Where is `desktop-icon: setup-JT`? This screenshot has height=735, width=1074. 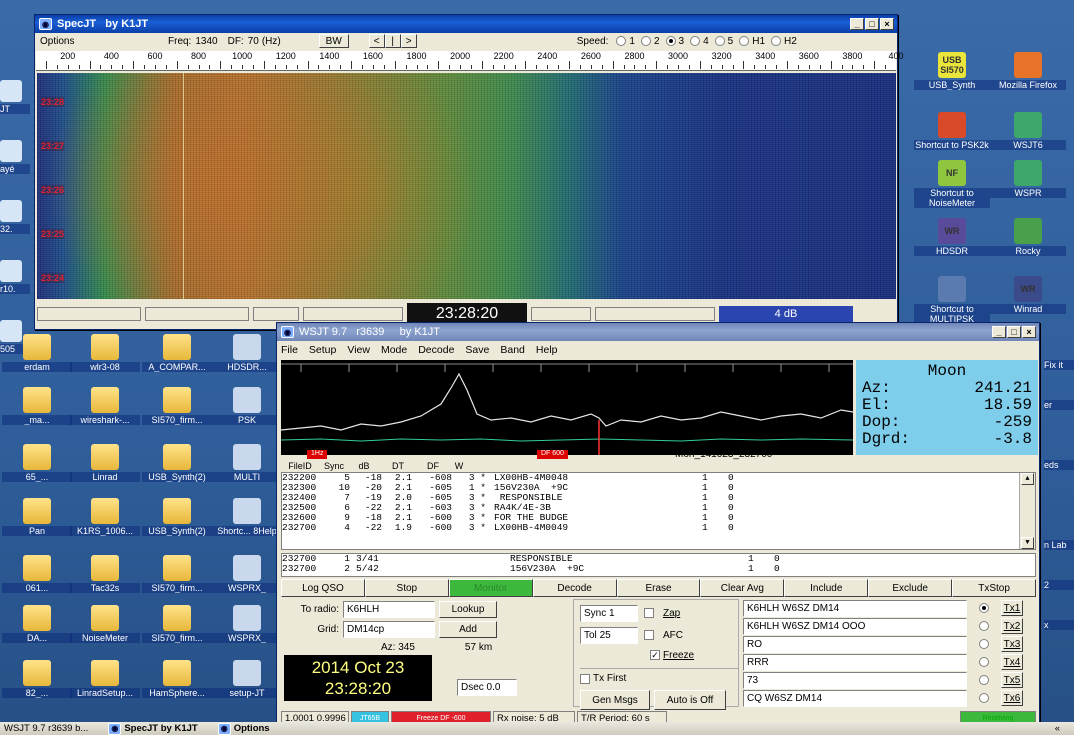
desktop-icon: setup-JT is located at coordinates (247, 679).